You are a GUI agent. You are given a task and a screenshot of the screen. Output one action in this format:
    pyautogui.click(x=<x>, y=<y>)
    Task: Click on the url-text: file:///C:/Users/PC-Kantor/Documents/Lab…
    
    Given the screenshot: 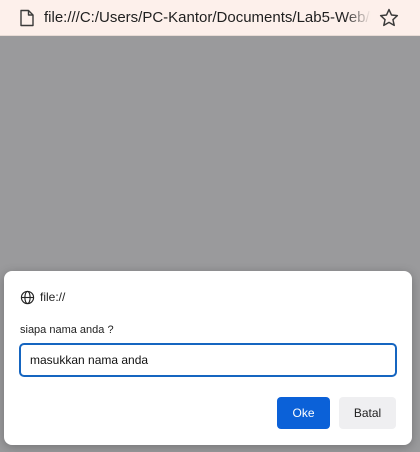 What is the action you would take?
    pyautogui.click(x=207, y=18)
    